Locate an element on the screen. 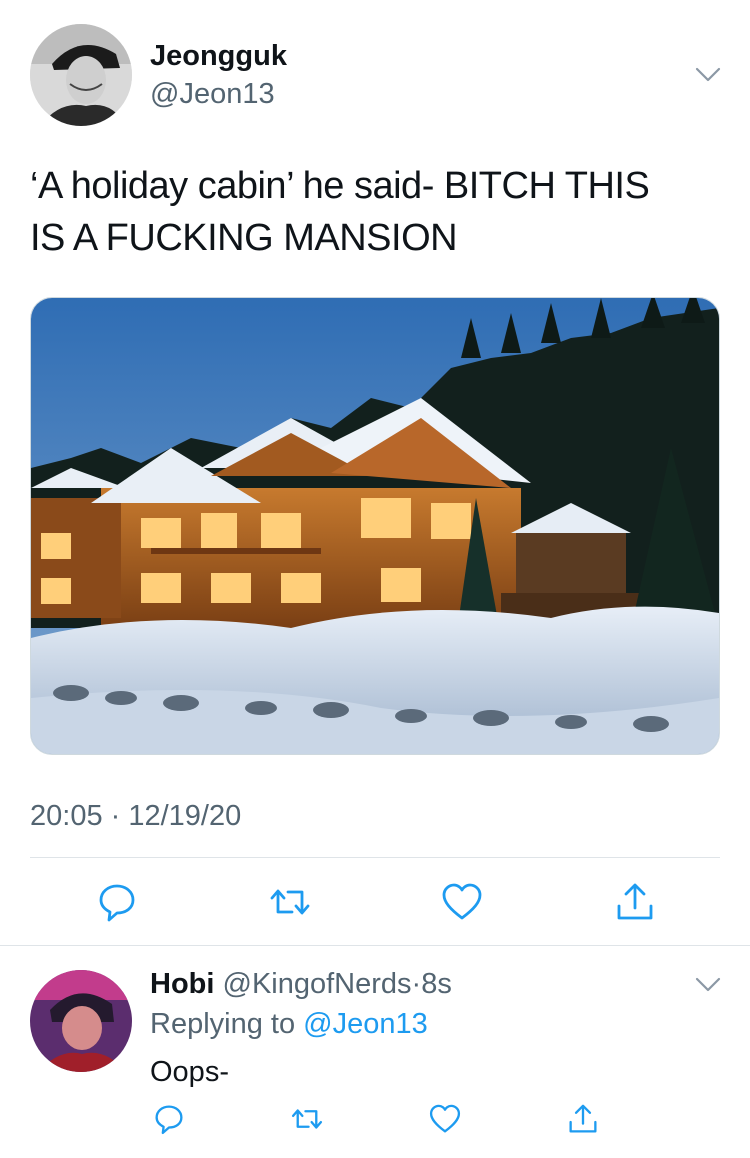 The width and height of the screenshot is (750, 1158). reply-avatar-photo is located at coordinates (81, 1021).